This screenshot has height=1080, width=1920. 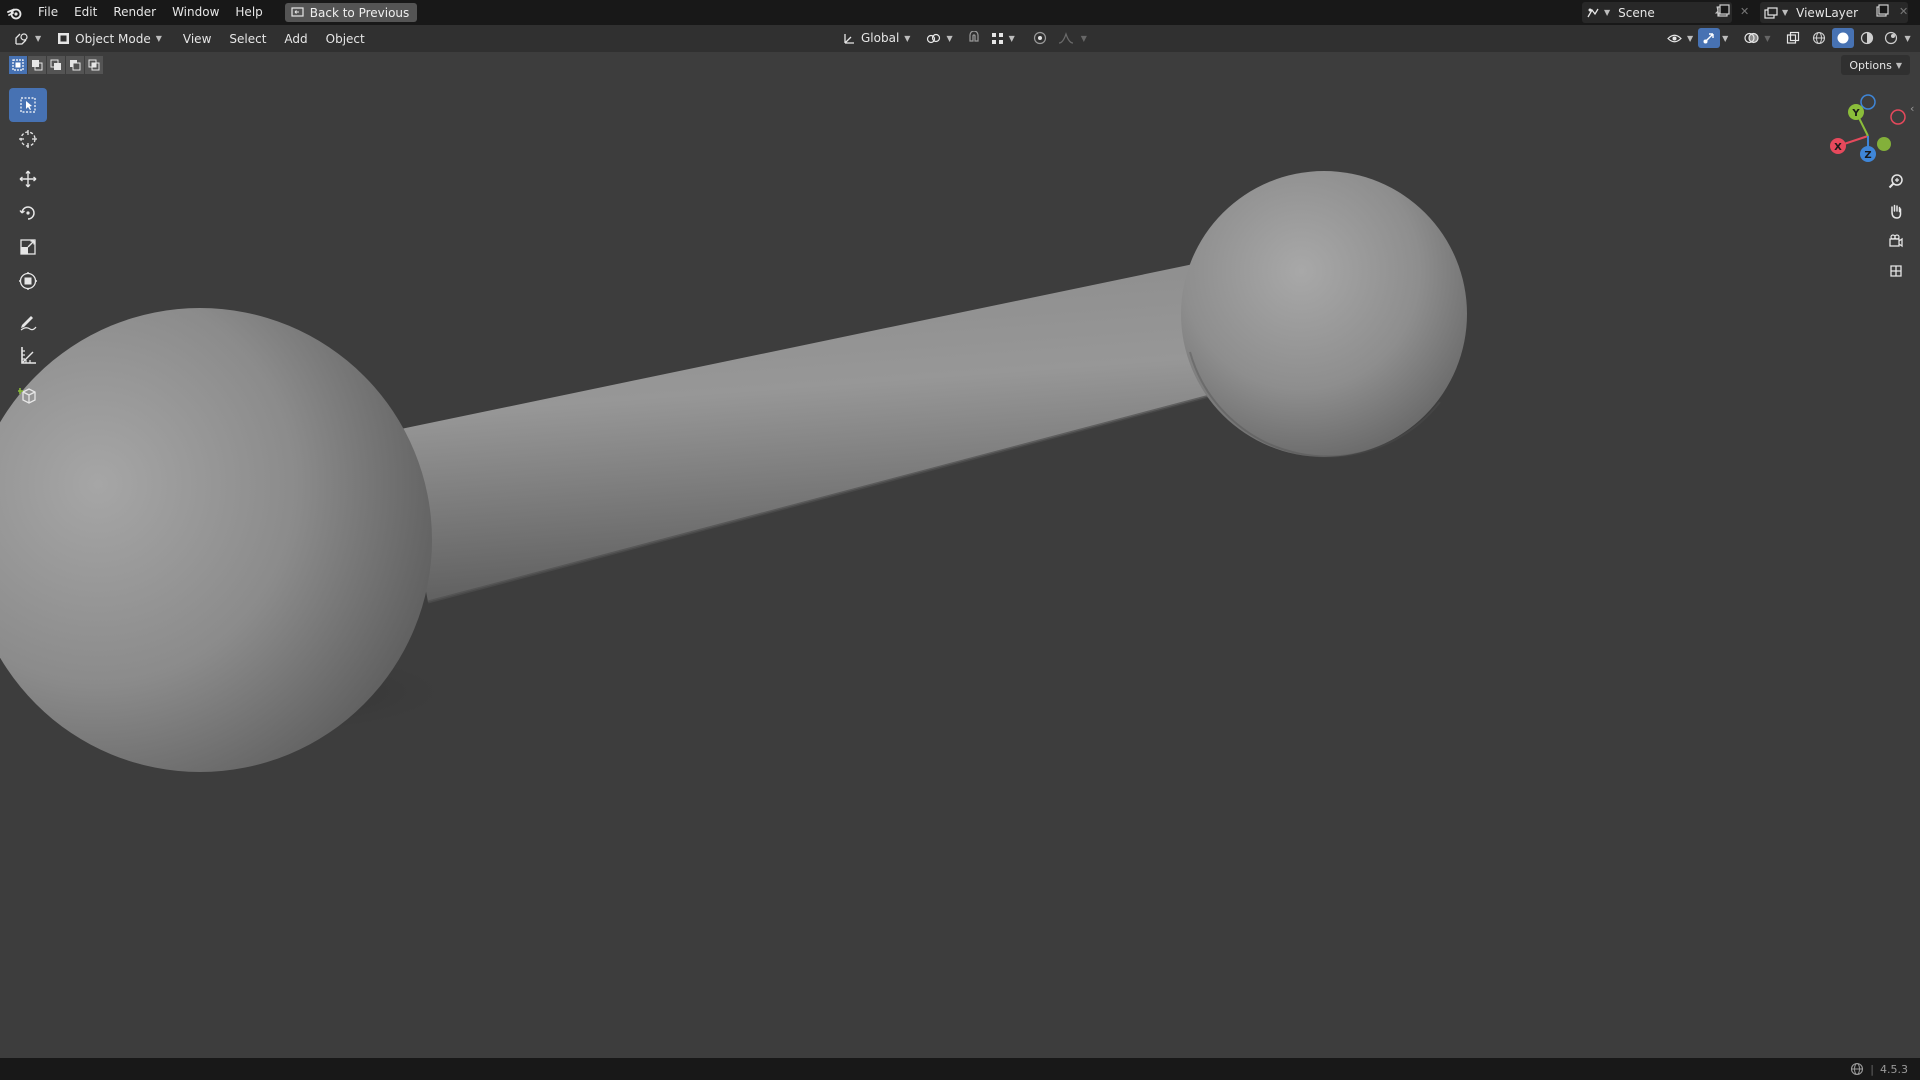 I want to click on navigation-gizmo: X Y Z, so click(x=1868, y=134).